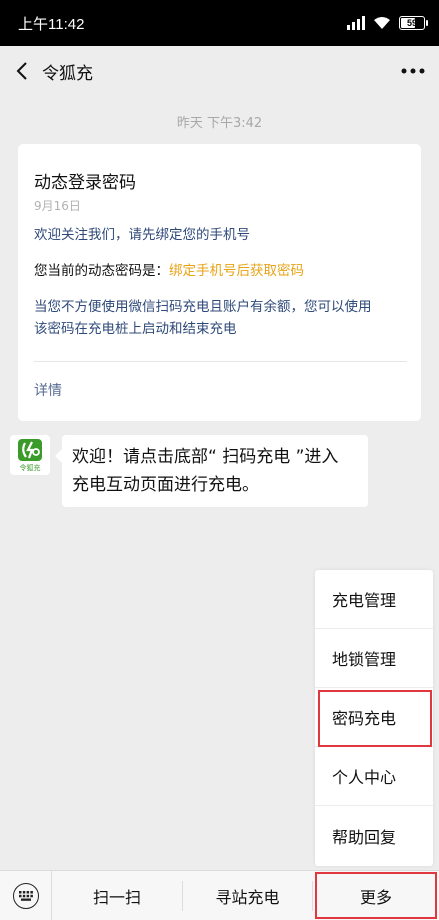 The width and height of the screenshot is (439, 920). Describe the element at coordinates (48, 390) in the screenshot. I see `card-detail-link: 详情` at that location.